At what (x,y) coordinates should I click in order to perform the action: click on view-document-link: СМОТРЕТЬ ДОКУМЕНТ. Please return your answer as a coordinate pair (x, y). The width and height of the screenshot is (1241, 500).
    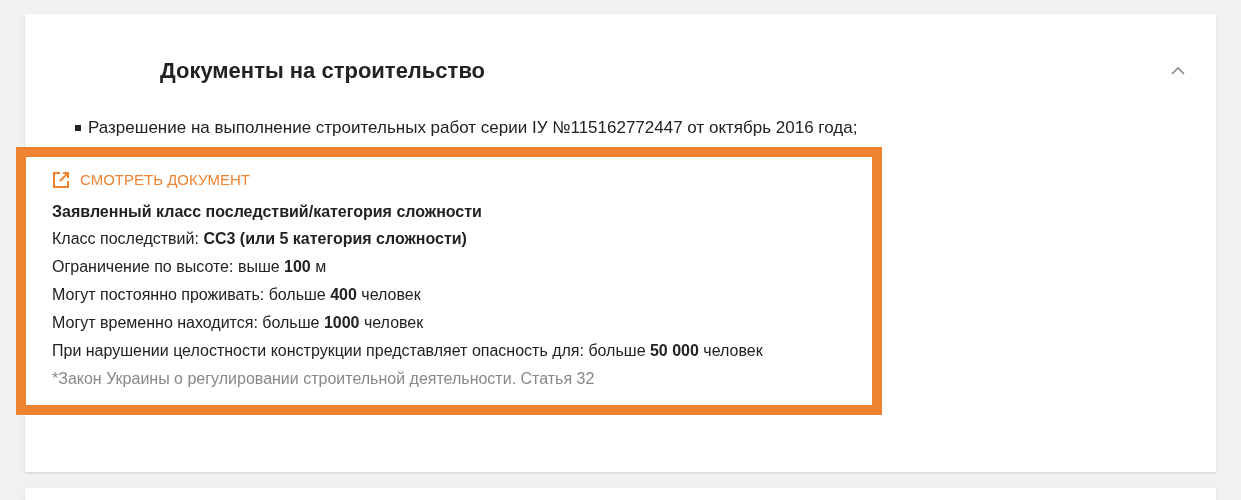
    Looking at the image, I should click on (452, 180).